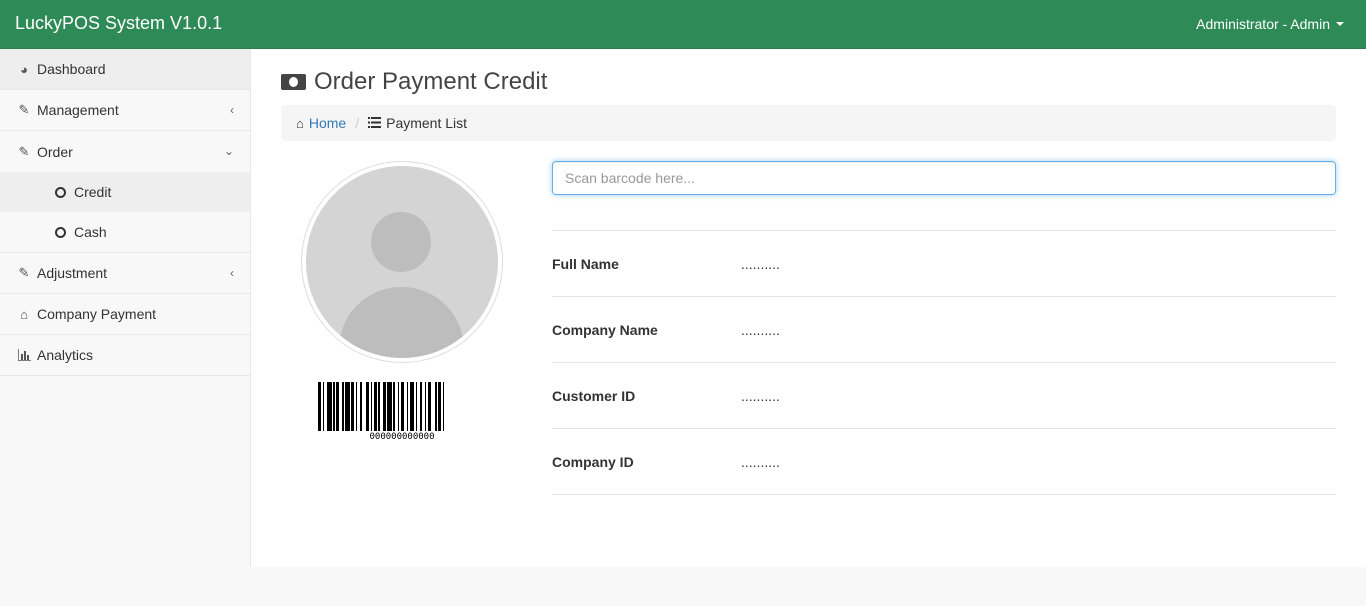 Image resolution: width=1366 pixels, height=606 pixels. I want to click on info-label: Company ID, so click(593, 461).